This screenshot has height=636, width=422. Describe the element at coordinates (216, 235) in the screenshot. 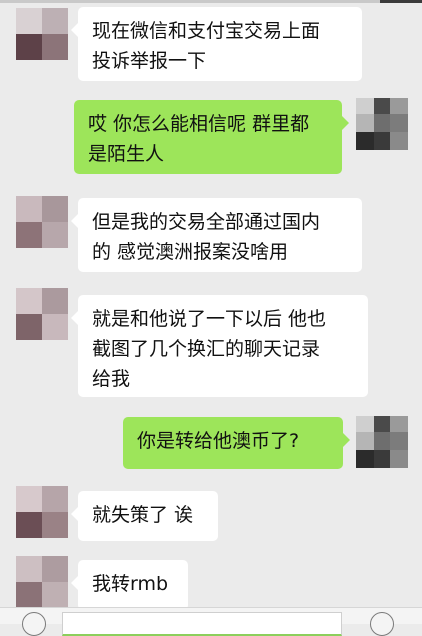

I see `message-bubble: 但是我的交易全部通过国内 的 感觉澳洲报案没啥用` at that location.